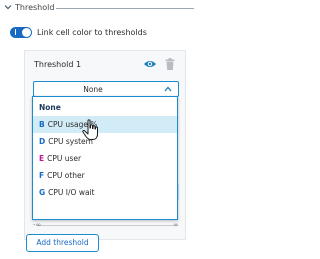 Image resolution: width=320 pixels, height=259 pixels. I want to click on section-title: Threshold, so click(35, 7).